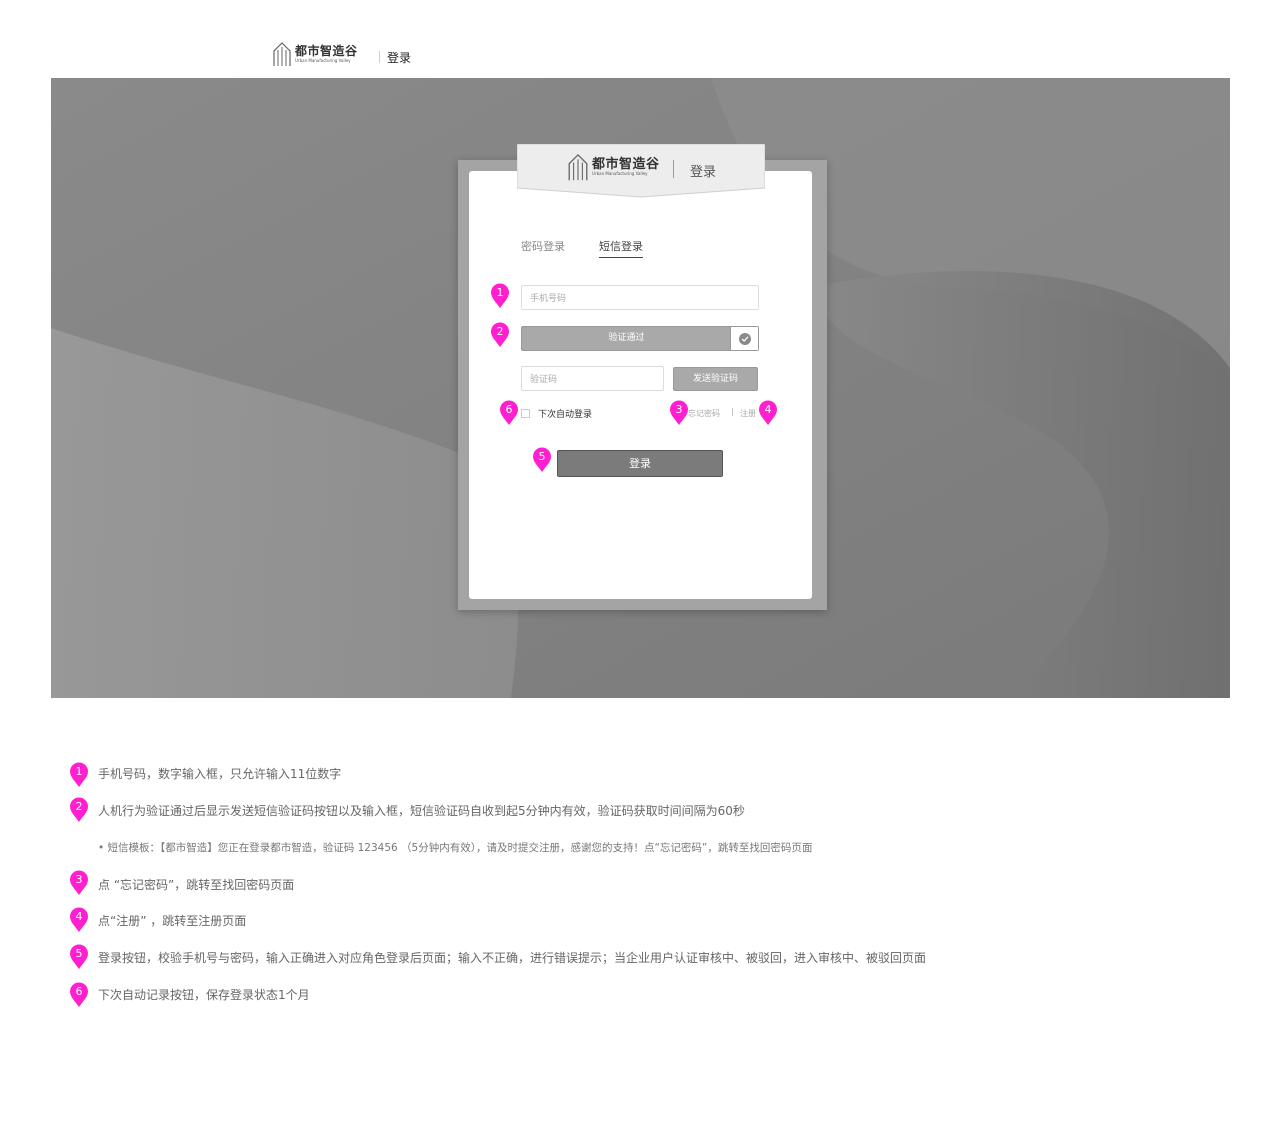 Image resolution: width=1280 pixels, height=1138 pixels. What do you see at coordinates (621, 248) in the screenshot?
I see `tab-sms-login: 短信登录` at bounding box center [621, 248].